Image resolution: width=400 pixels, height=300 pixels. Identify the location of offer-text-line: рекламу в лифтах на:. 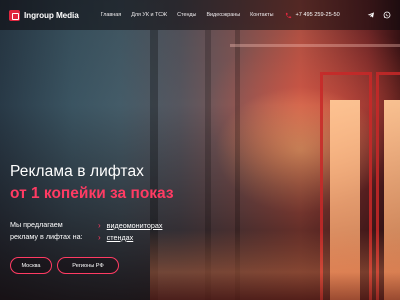
(46, 236).